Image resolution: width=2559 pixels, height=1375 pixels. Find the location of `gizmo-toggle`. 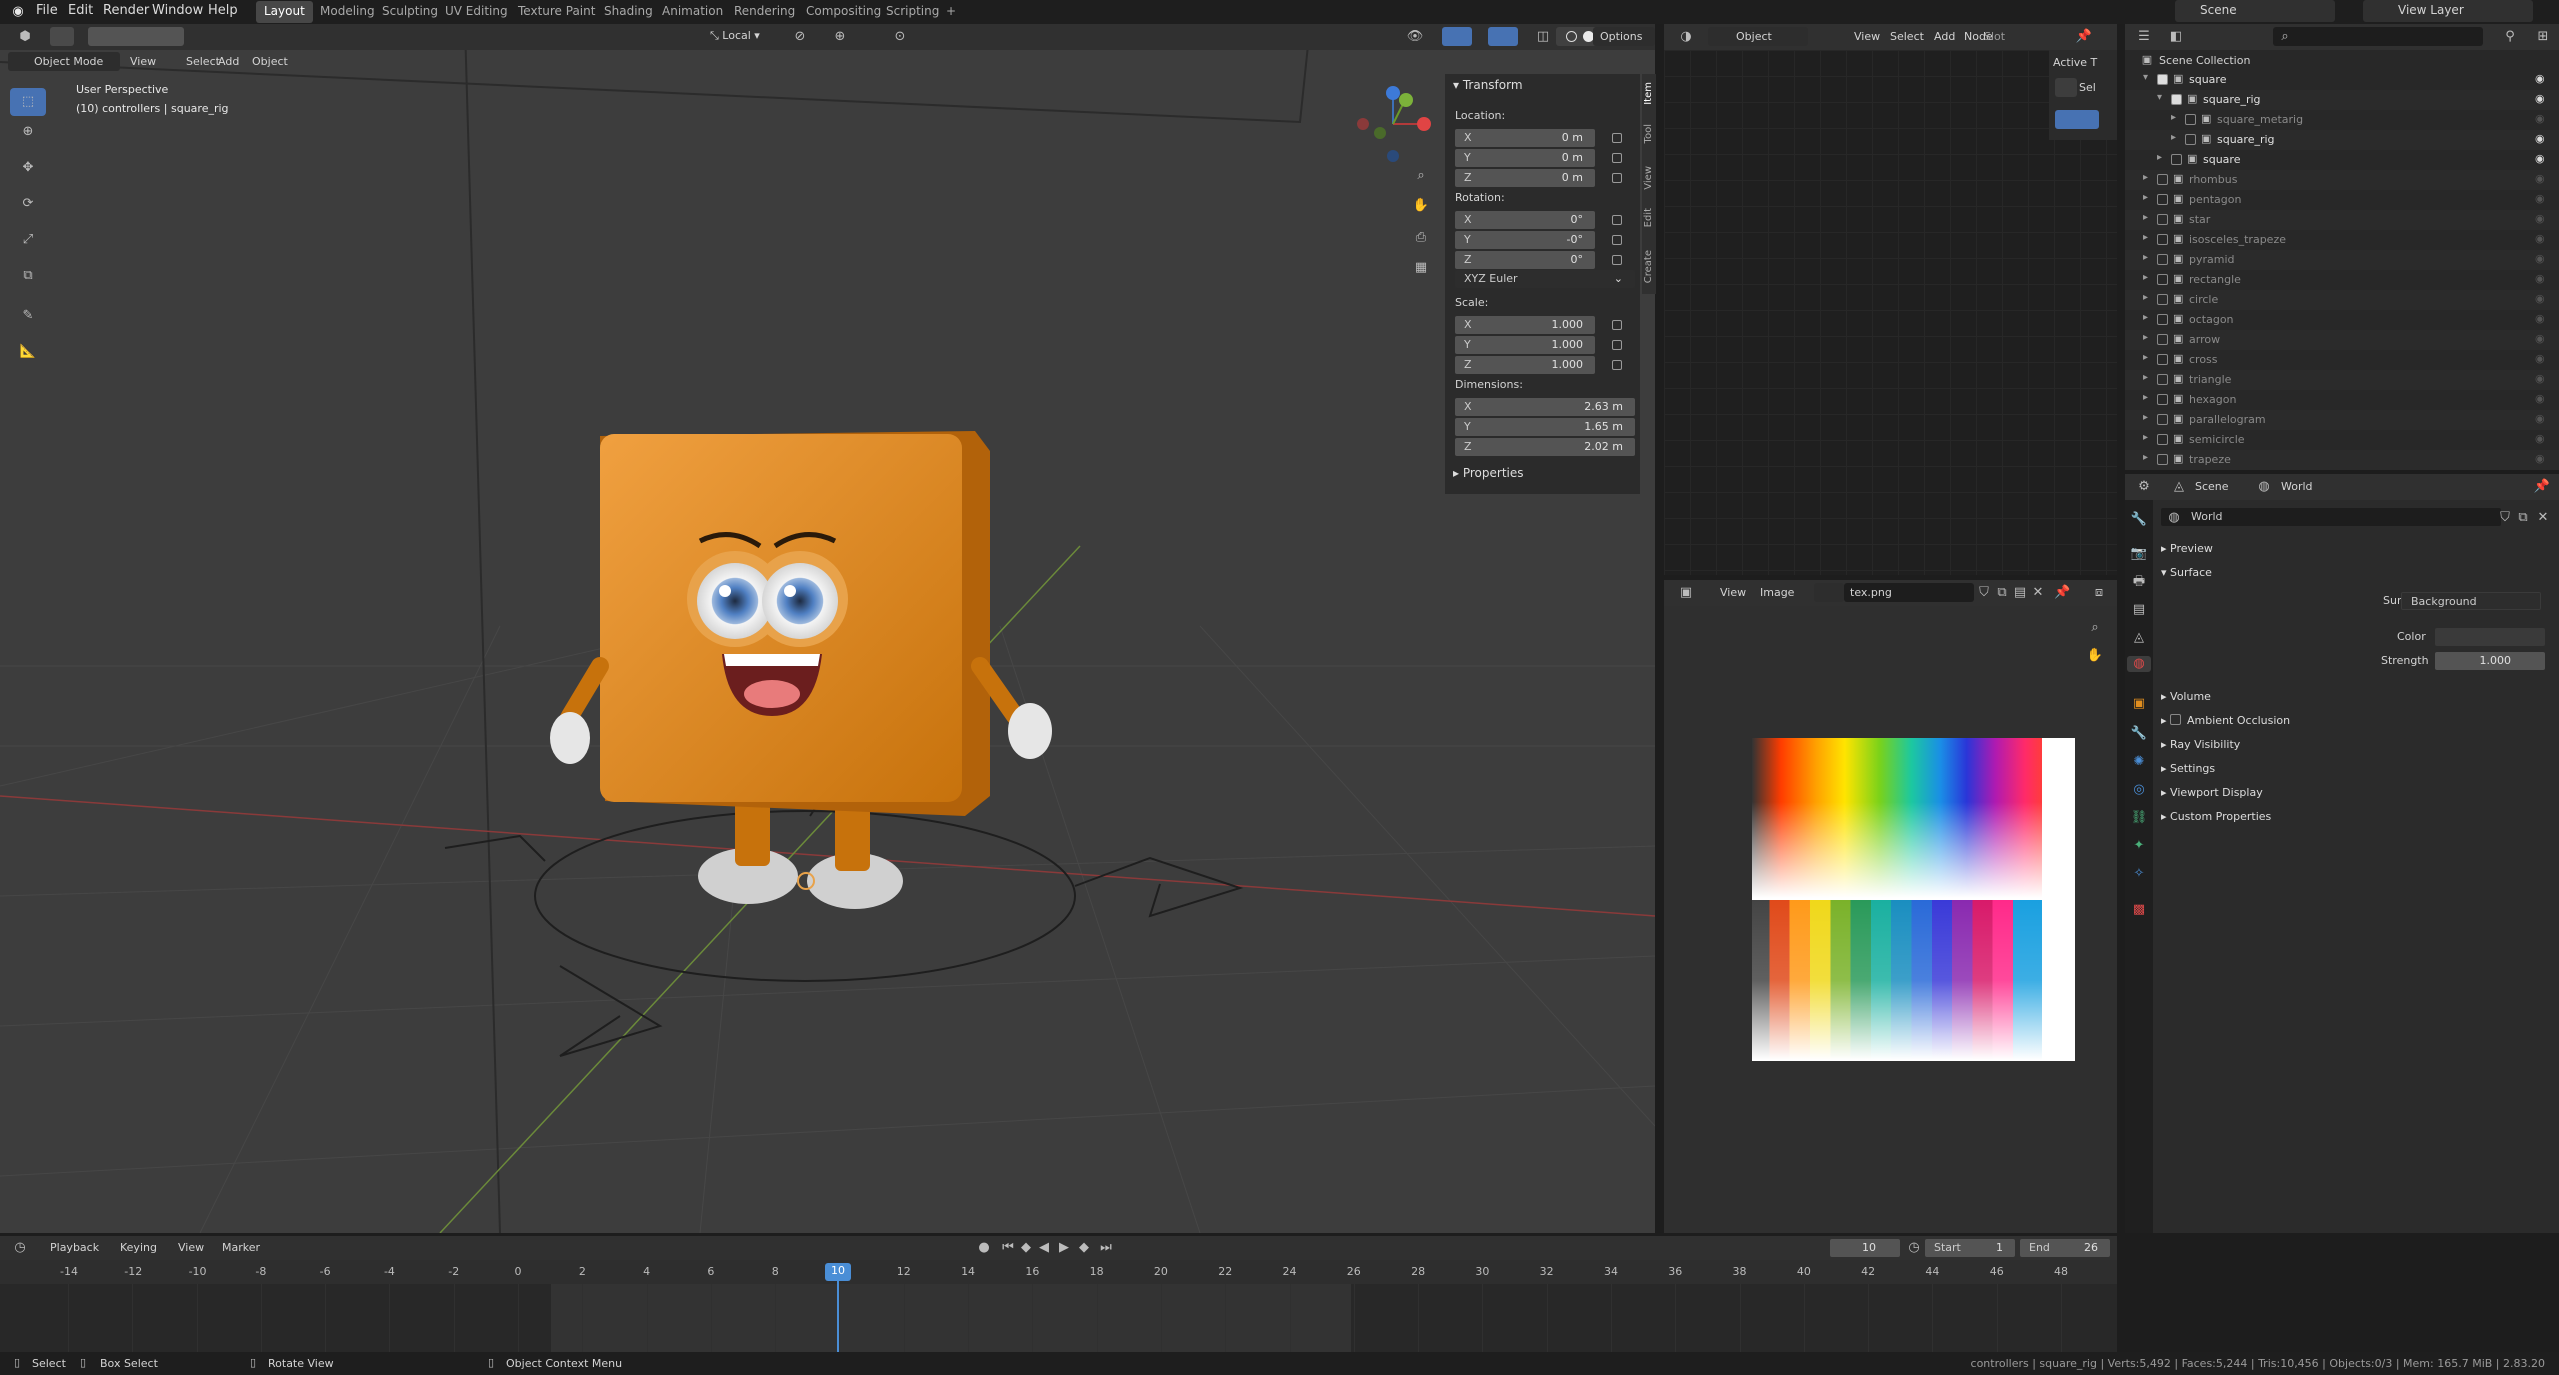

gizmo-toggle is located at coordinates (1457, 36).